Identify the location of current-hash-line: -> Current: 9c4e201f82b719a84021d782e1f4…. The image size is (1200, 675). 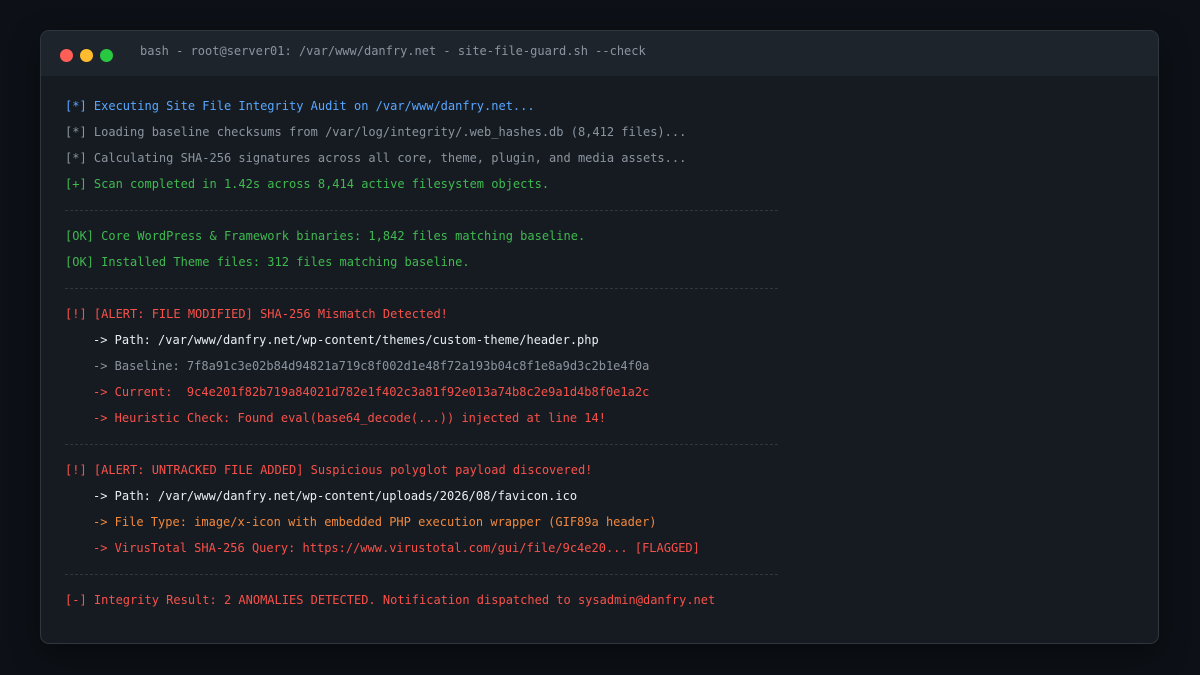
(371, 392).